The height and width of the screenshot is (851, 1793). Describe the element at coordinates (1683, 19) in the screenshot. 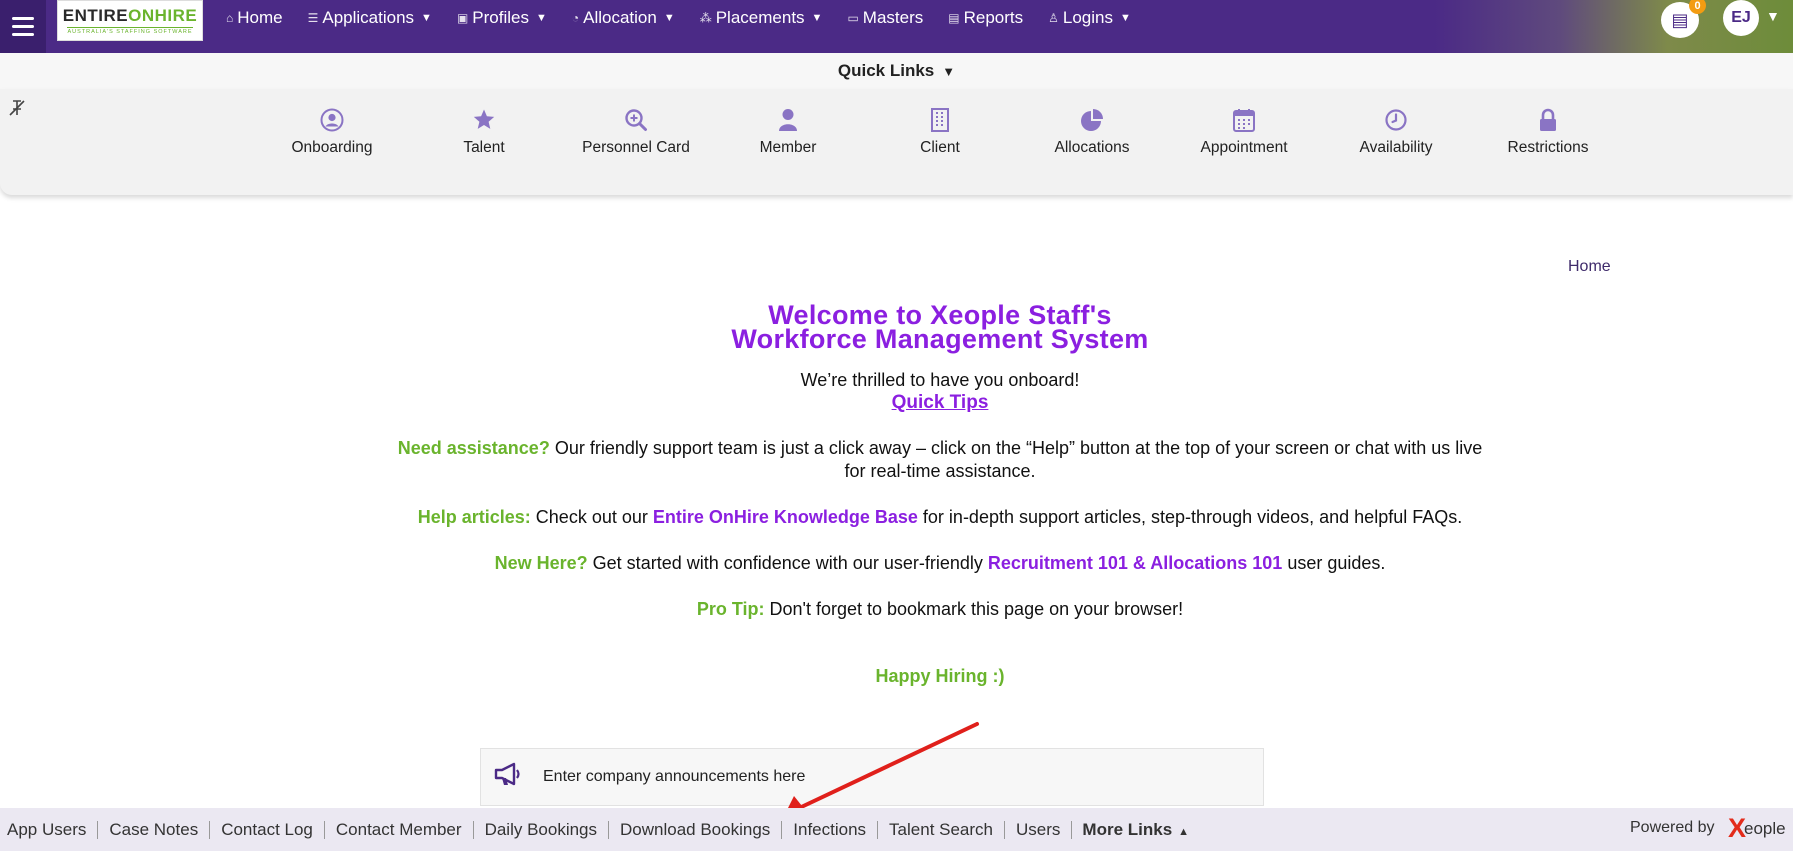

I see `notifications-button: ▤ 0` at that location.